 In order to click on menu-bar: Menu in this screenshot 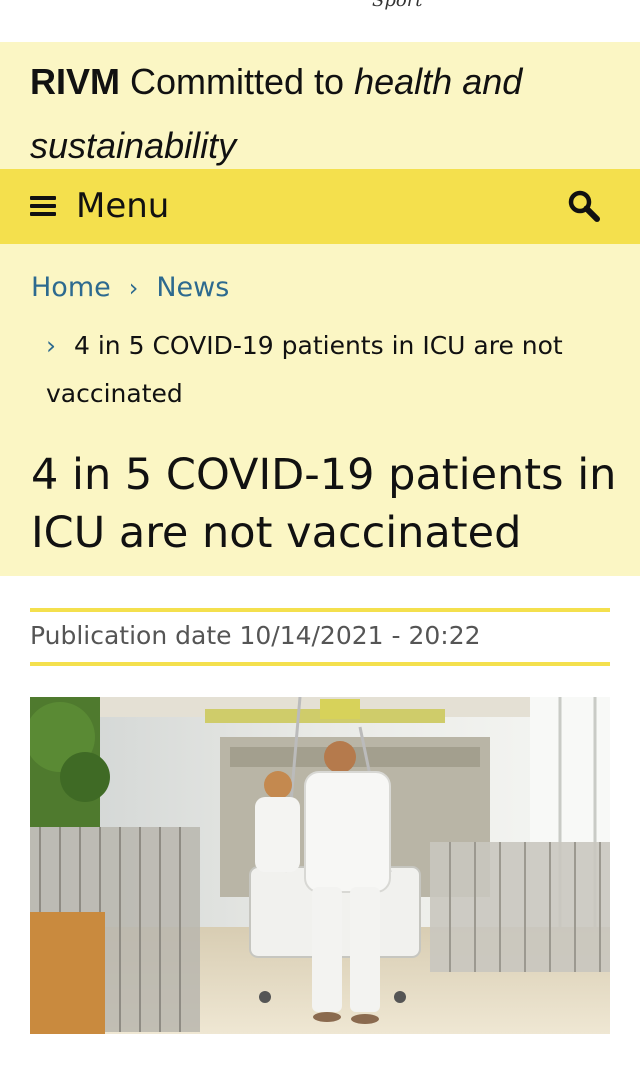, I will do `click(320, 206)`.